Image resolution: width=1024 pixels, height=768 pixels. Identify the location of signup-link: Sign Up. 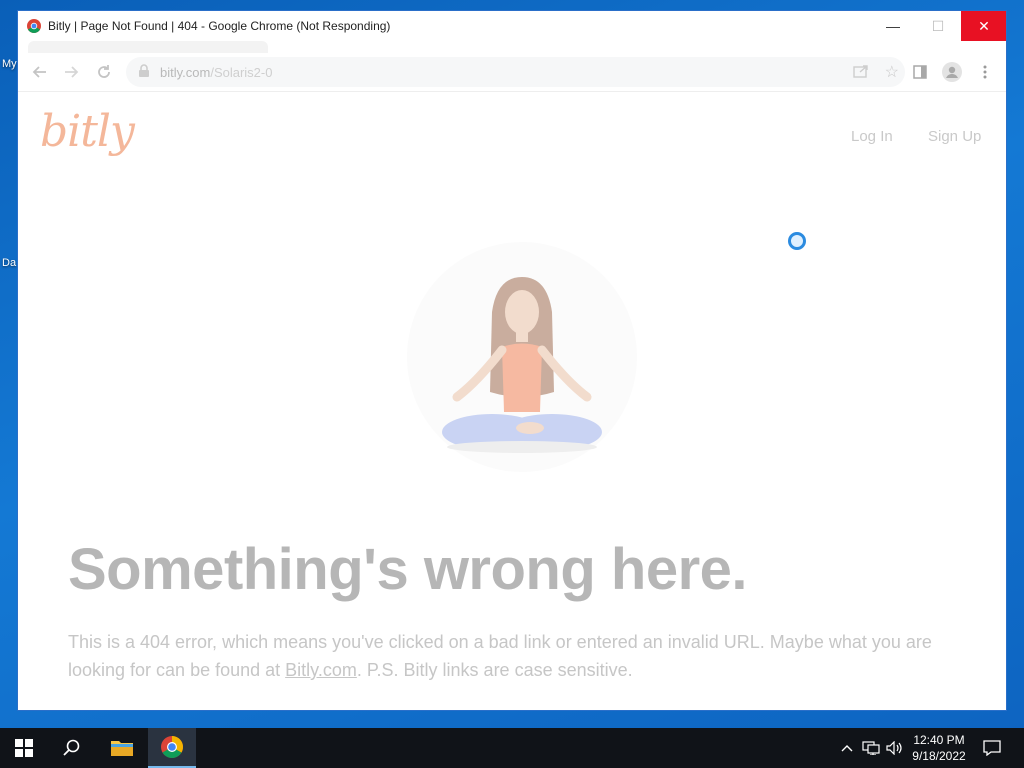
(954, 136).